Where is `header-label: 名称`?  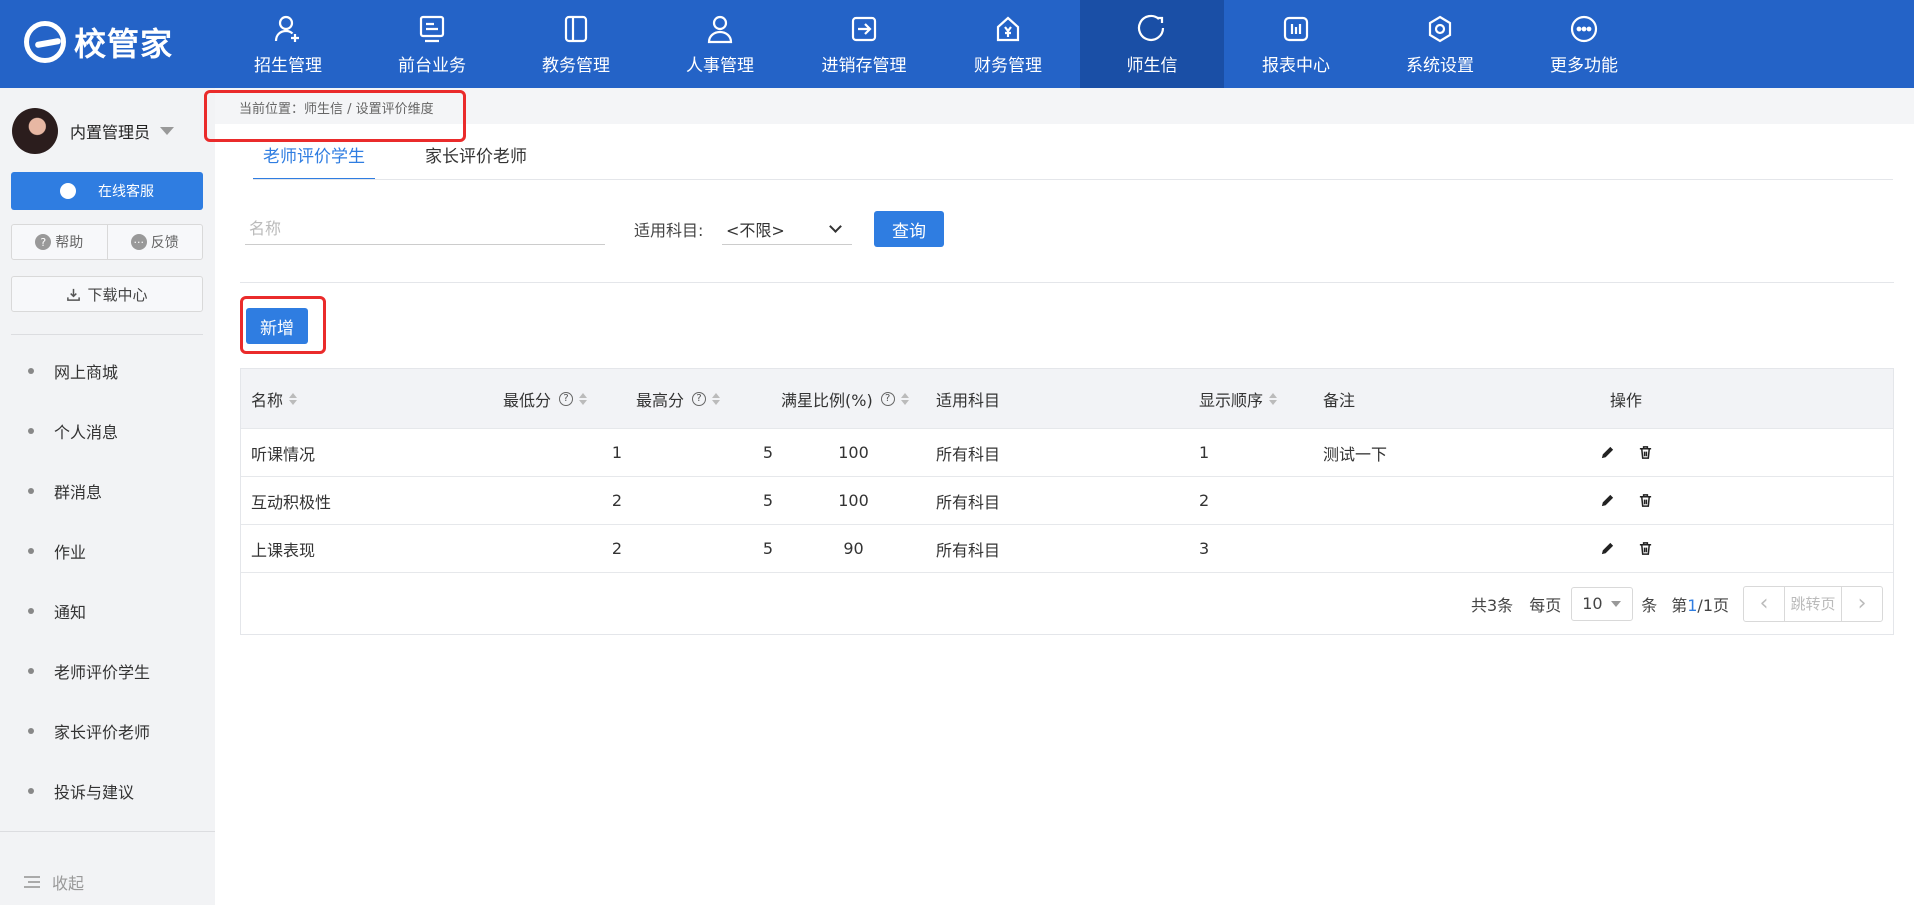 header-label: 名称 is located at coordinates (267, 400).